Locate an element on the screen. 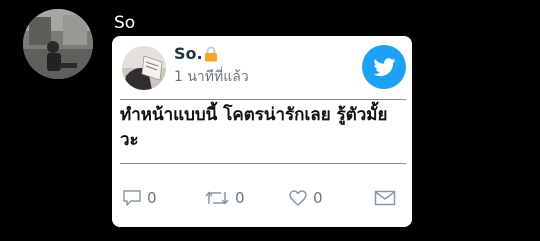  heart-icon is located at coordinates (298, 198).